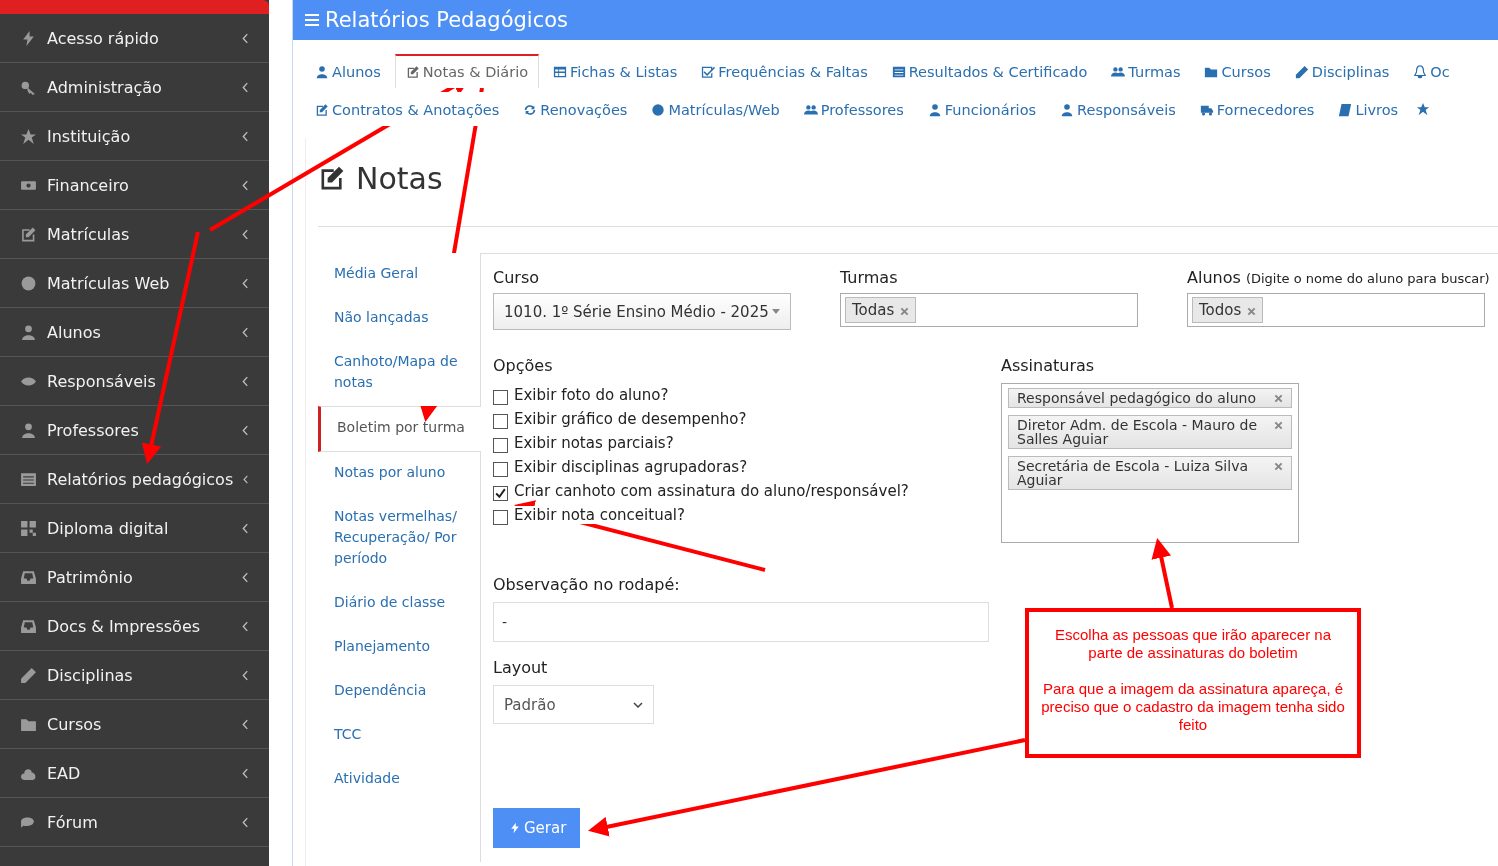 This screenshot has width=1498, height=866. Describe the element at coordinates (776, 311) in the screenshot. I see `caret-icon` at that location.